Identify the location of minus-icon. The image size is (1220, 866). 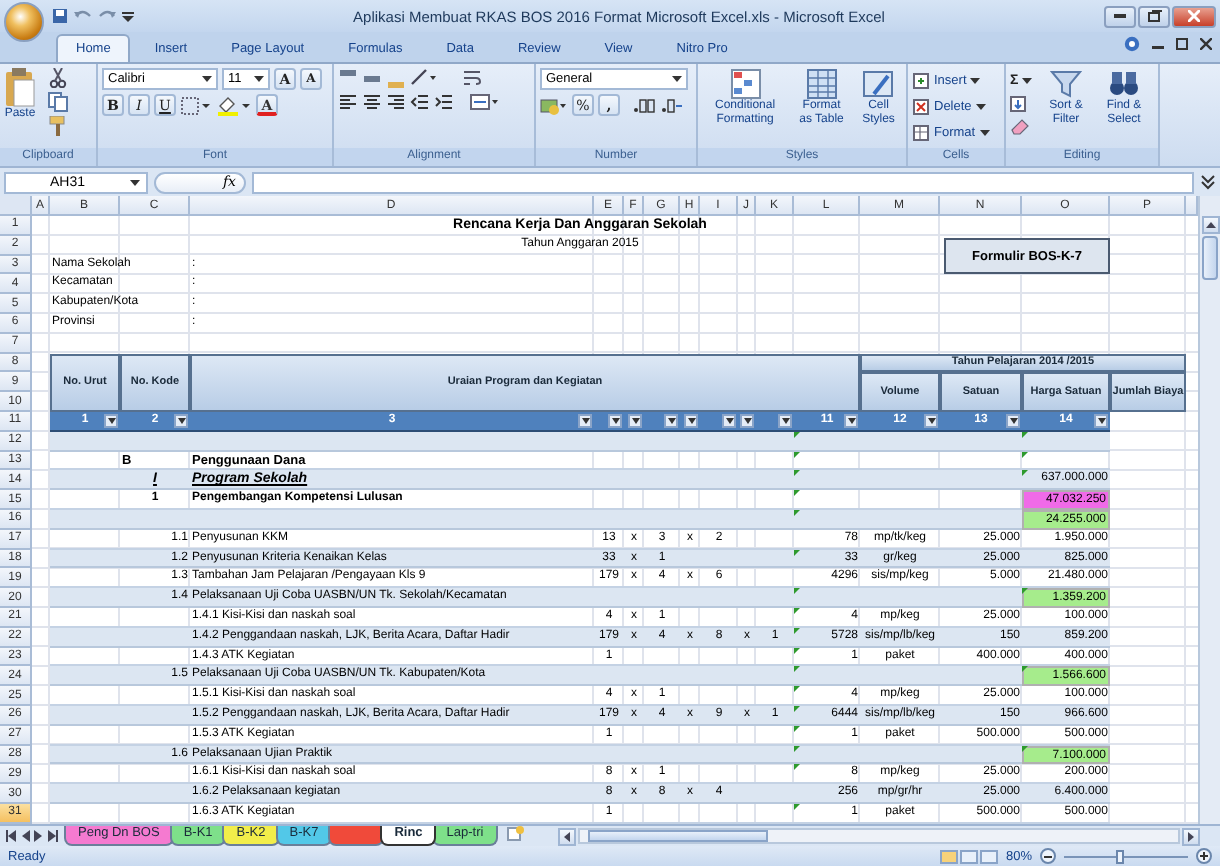
(1048, 856).